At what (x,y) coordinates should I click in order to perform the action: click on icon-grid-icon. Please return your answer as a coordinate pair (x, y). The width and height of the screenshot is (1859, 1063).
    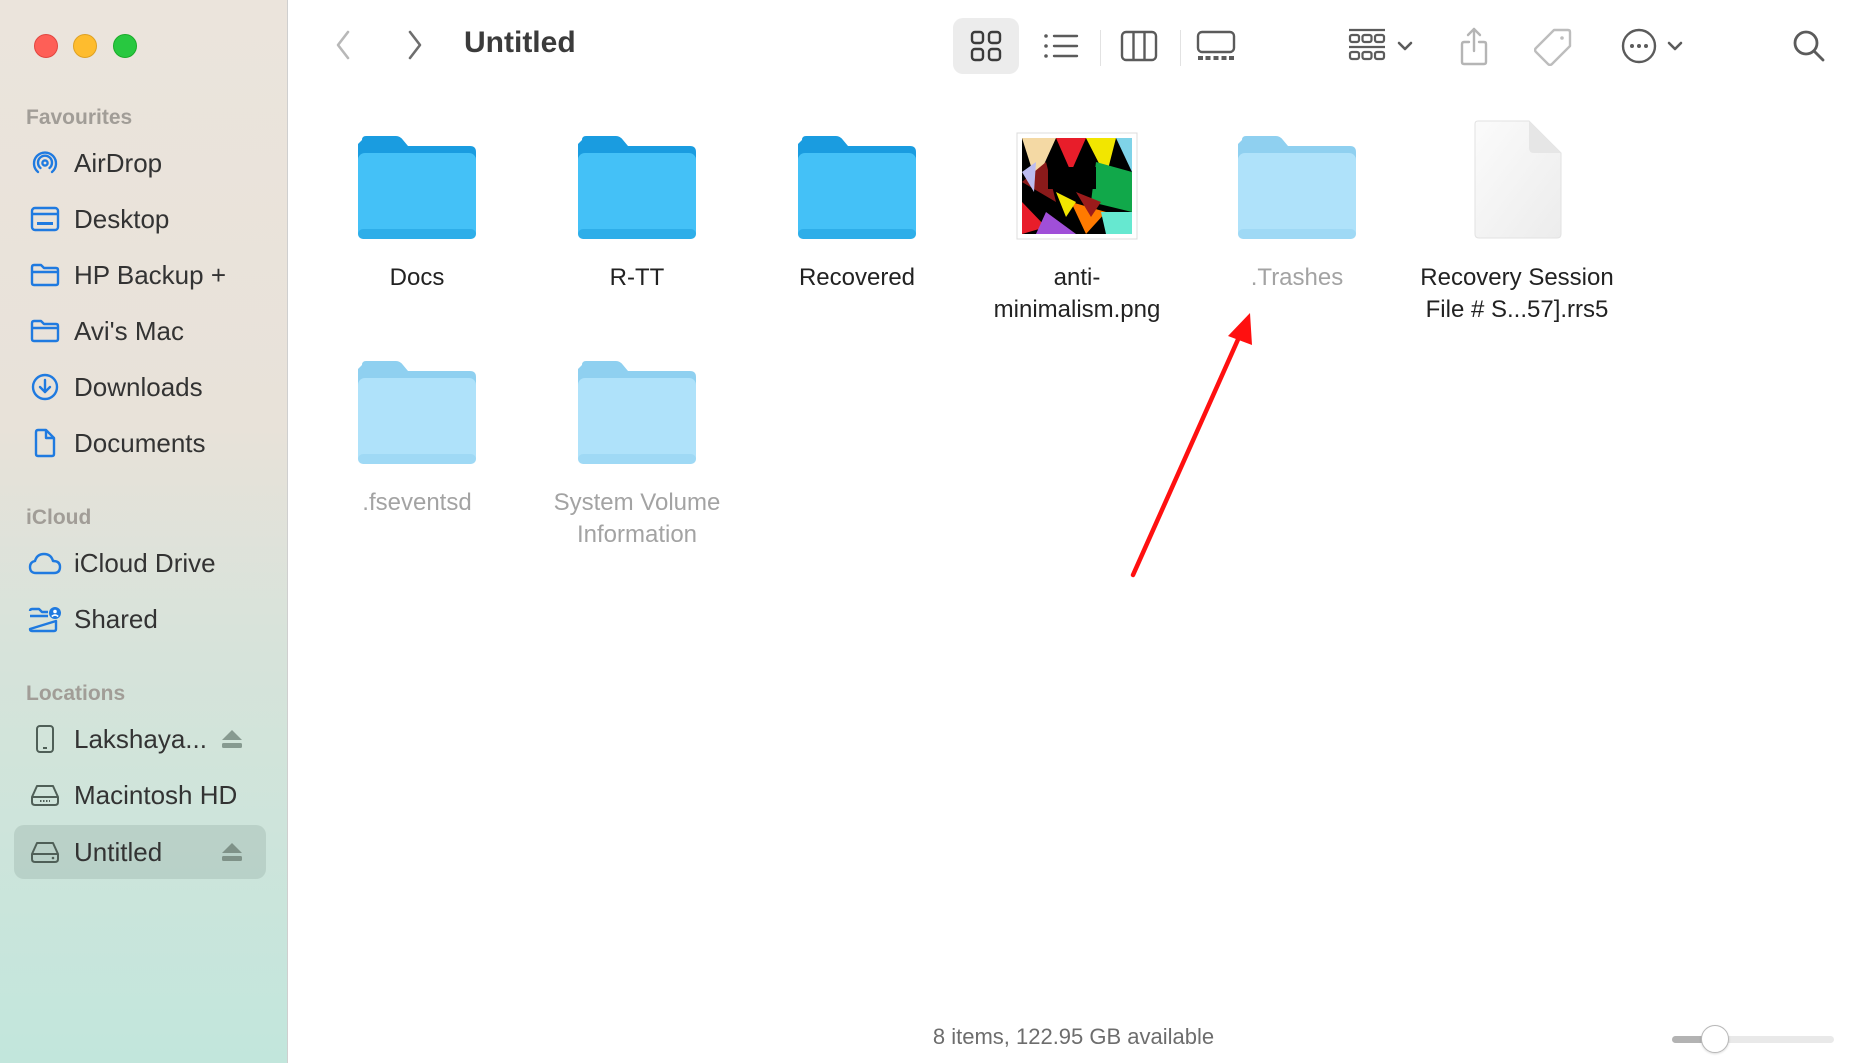
    Looking at the image, I should click on (986, 46).